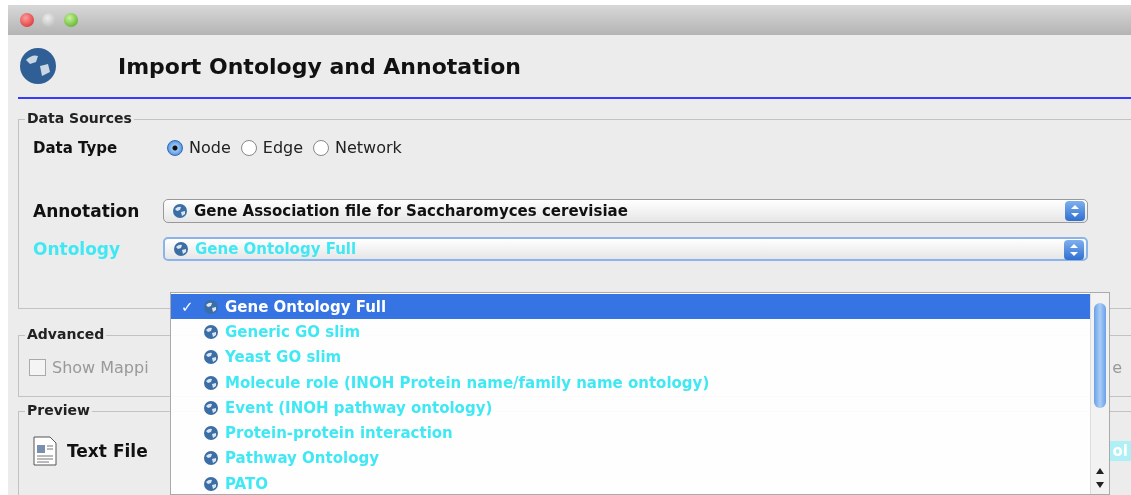 Image resolution: width=1131 pixels, height=495 pixels. I want to click on field-label: Data Type, so click(76, 147).